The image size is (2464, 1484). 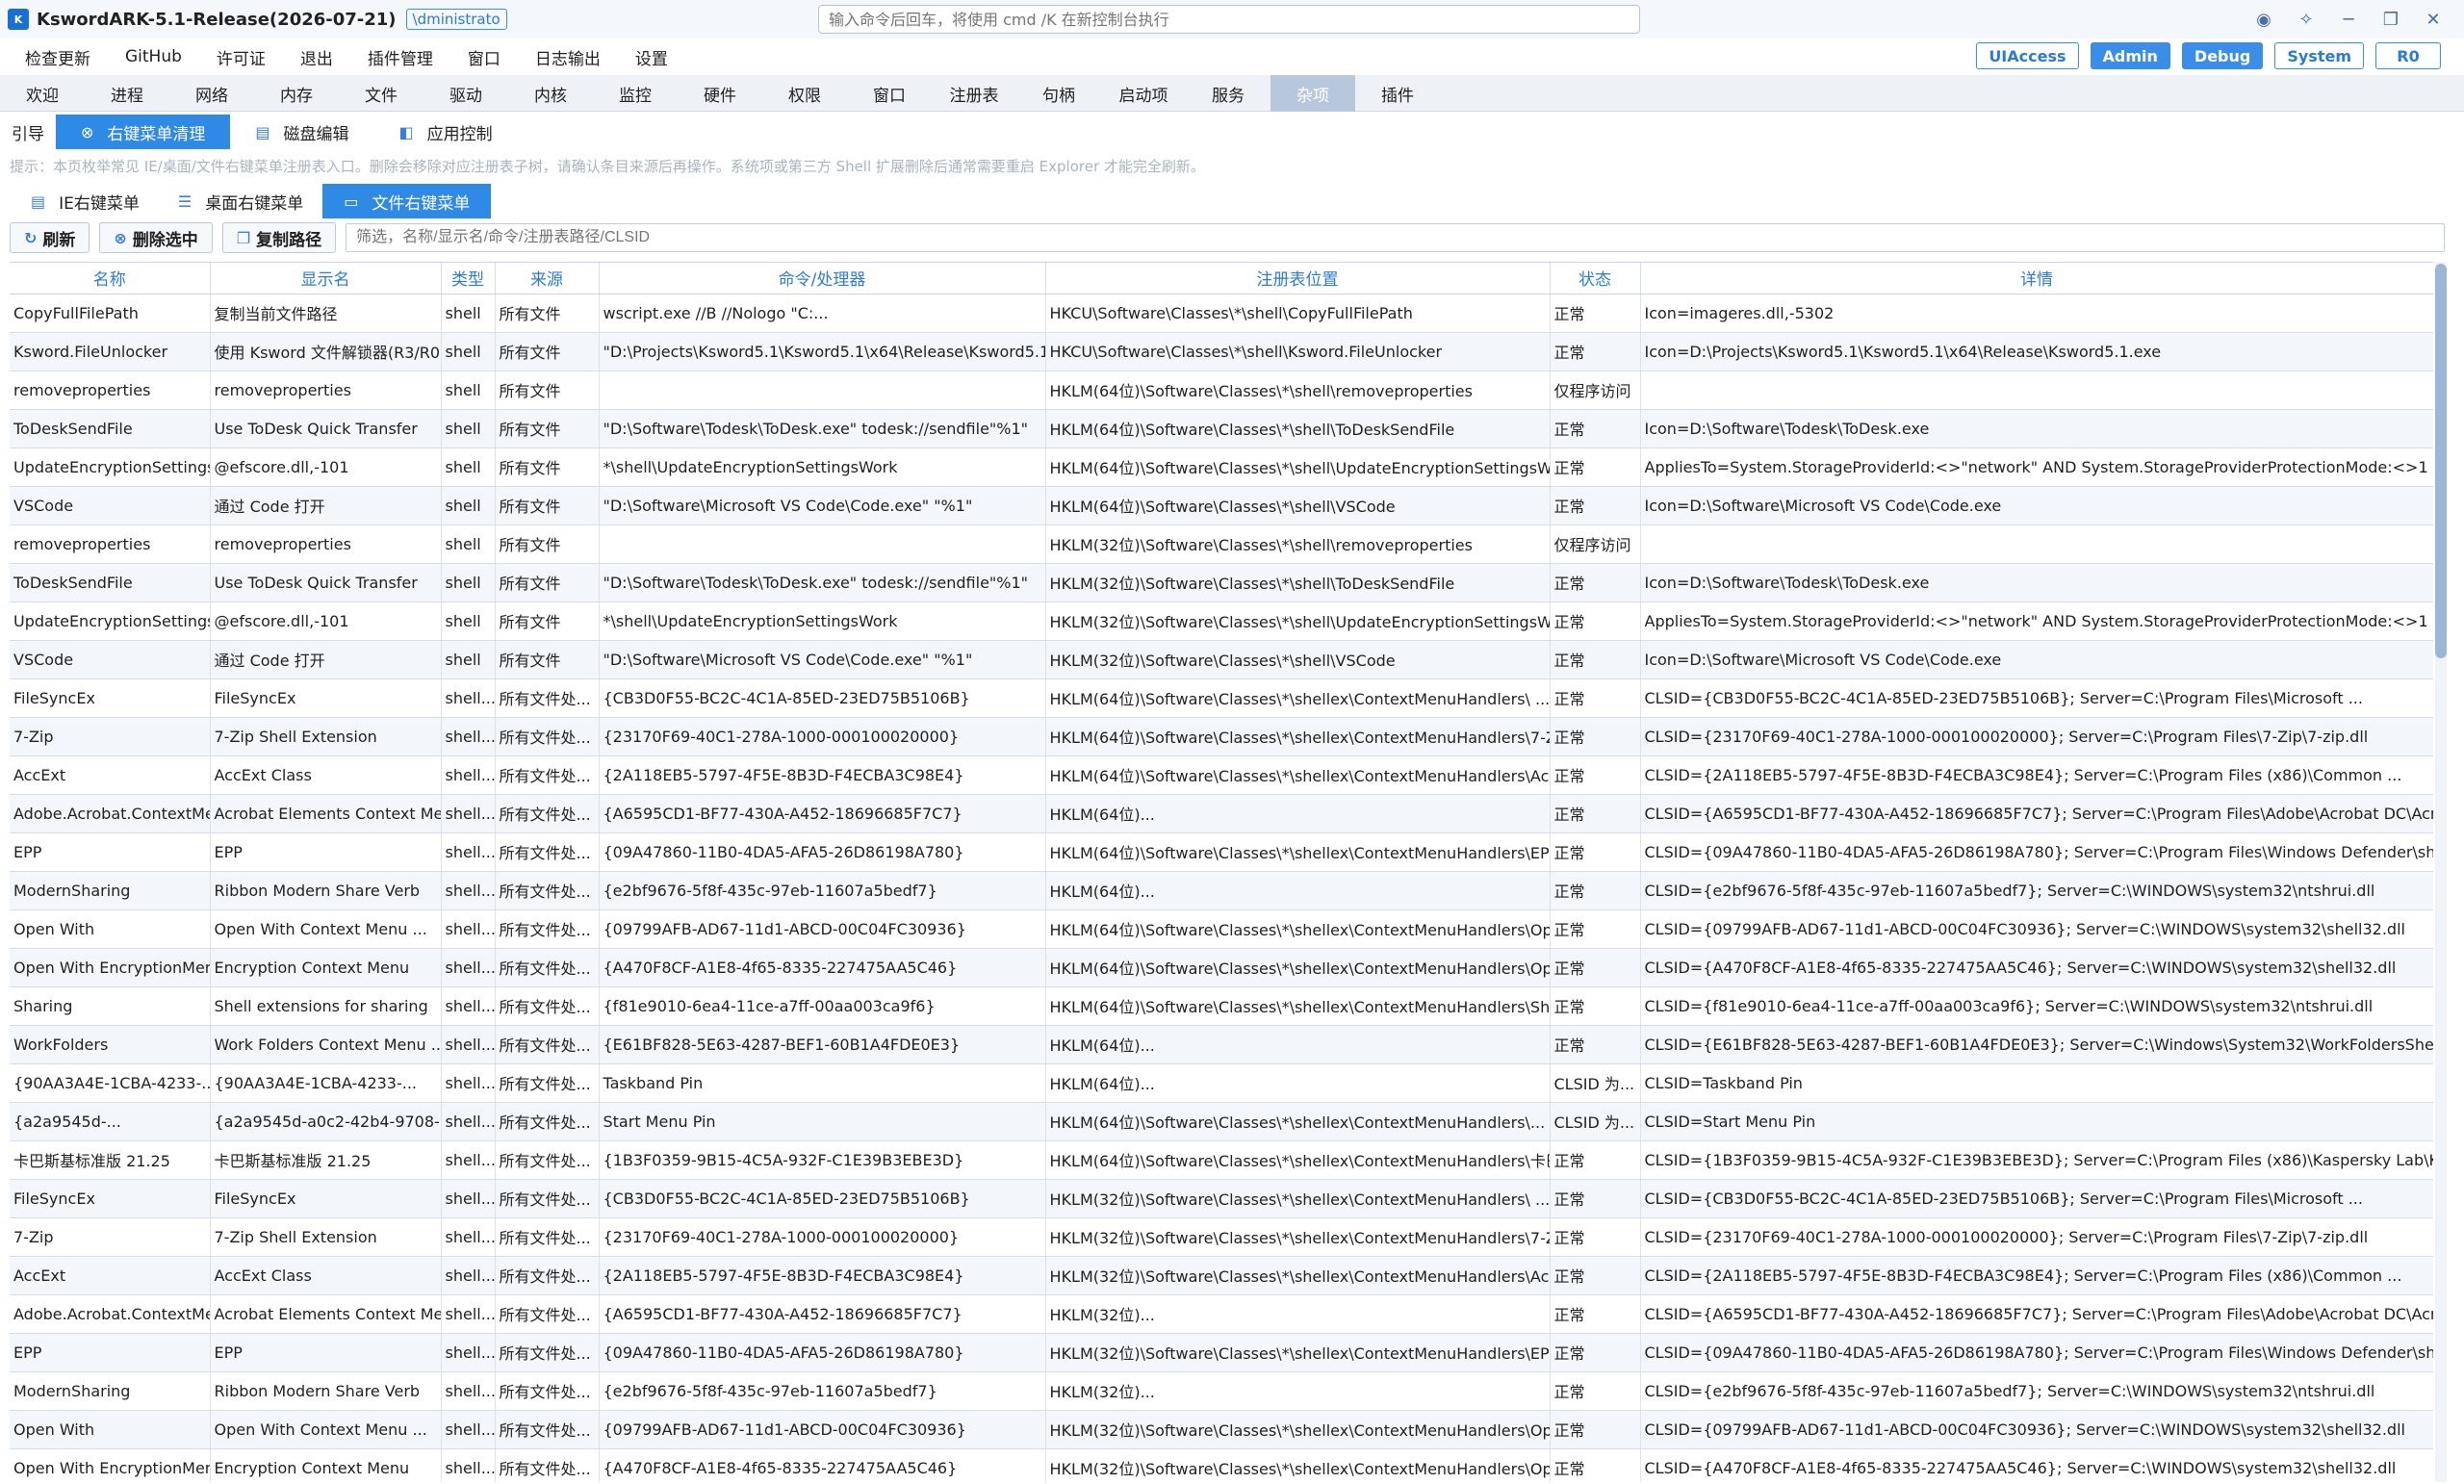 What do you see at coordinates (550, 94) in the screenshot?
I see `tab-kernel: 内核` at bounding box center [550, 94].